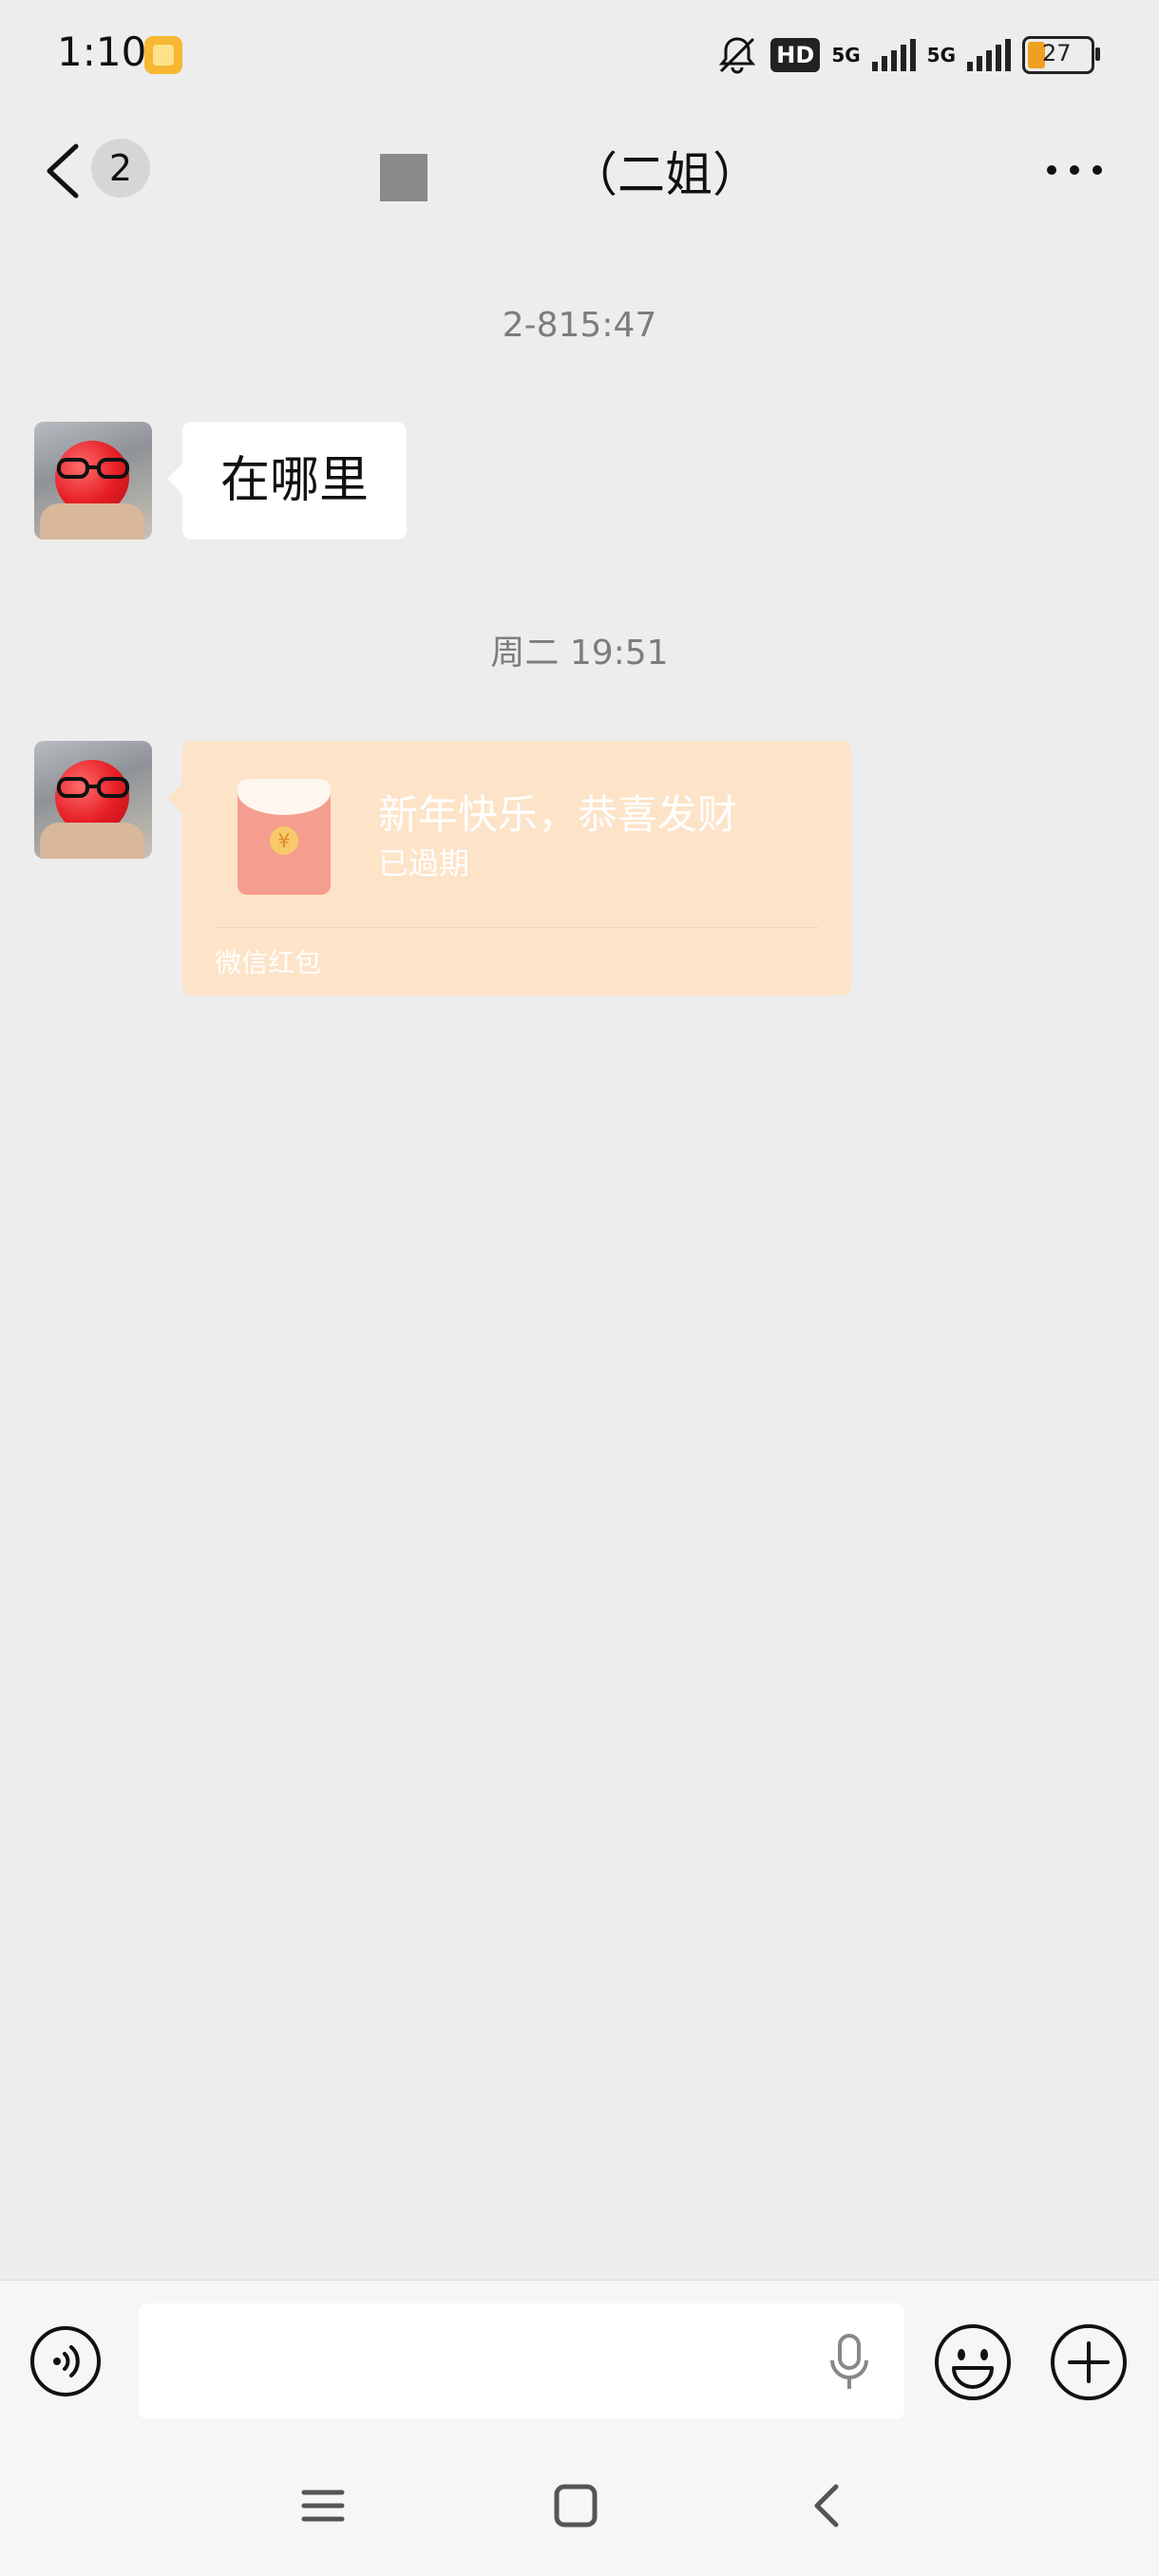  Describe the element at coordinates (404, 177) in the screenshot. I see `redacted-name-block` at that location.